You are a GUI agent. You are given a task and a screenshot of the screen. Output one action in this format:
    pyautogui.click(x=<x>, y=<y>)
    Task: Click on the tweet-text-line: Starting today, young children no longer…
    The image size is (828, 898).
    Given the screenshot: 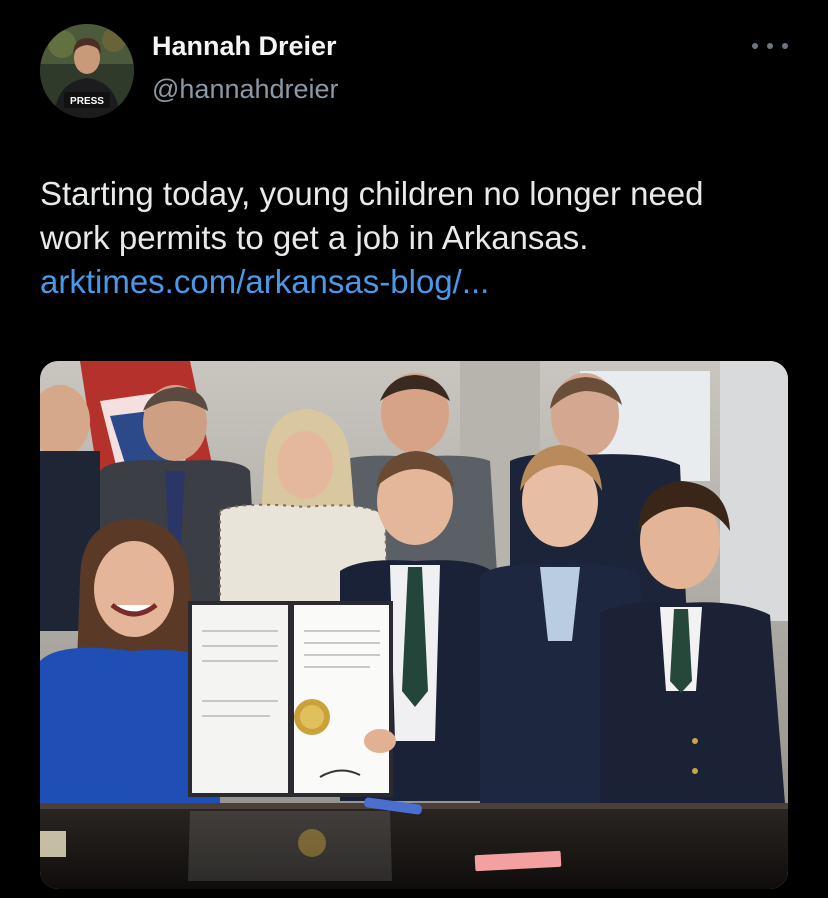 What is the action you would take?
    pyautogui.click(x=372, y=193)
    